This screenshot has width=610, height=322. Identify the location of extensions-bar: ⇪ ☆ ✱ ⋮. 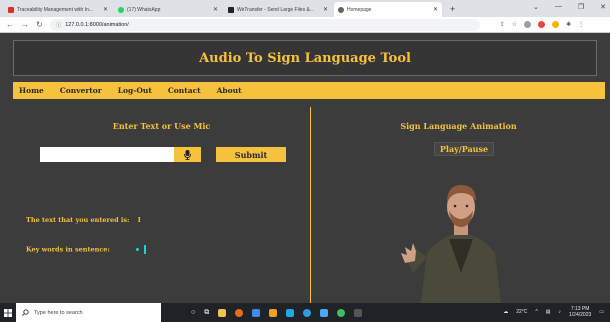
(542, 24).